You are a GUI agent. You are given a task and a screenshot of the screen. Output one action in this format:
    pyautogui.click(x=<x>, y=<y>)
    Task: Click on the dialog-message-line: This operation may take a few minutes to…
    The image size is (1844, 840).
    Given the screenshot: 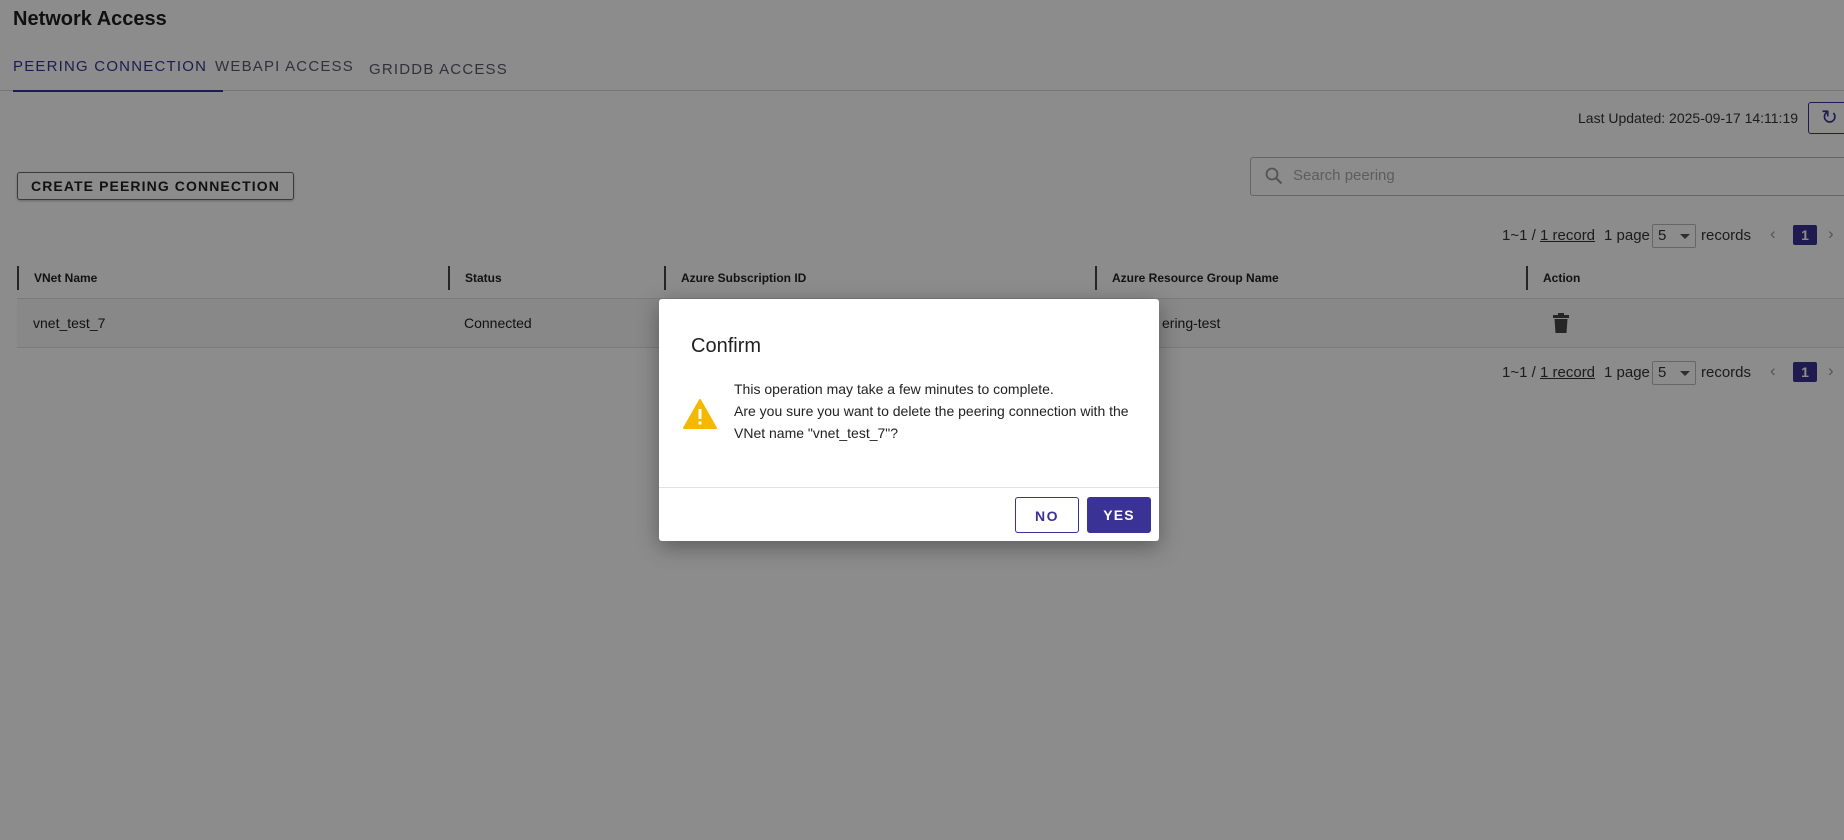 What is the action you would take?
    pyautogui.click(x=894, y=389)
    